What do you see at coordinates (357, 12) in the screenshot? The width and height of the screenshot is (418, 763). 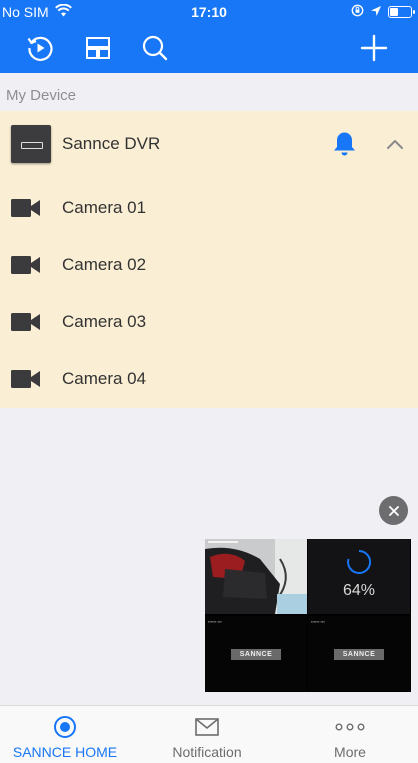 I see `orientation-lock-icon` at bounding box center [357, 12].